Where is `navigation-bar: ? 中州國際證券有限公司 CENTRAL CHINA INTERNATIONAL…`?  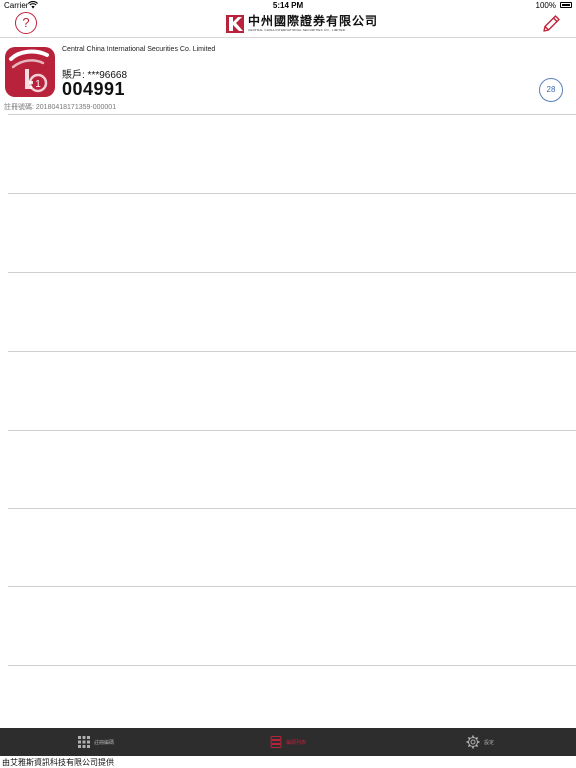
navigation-bar: ? 中州國際證券有限公司 CENTRAL CHINA INTERNATIONAL… is located at coordinates (288, 24).